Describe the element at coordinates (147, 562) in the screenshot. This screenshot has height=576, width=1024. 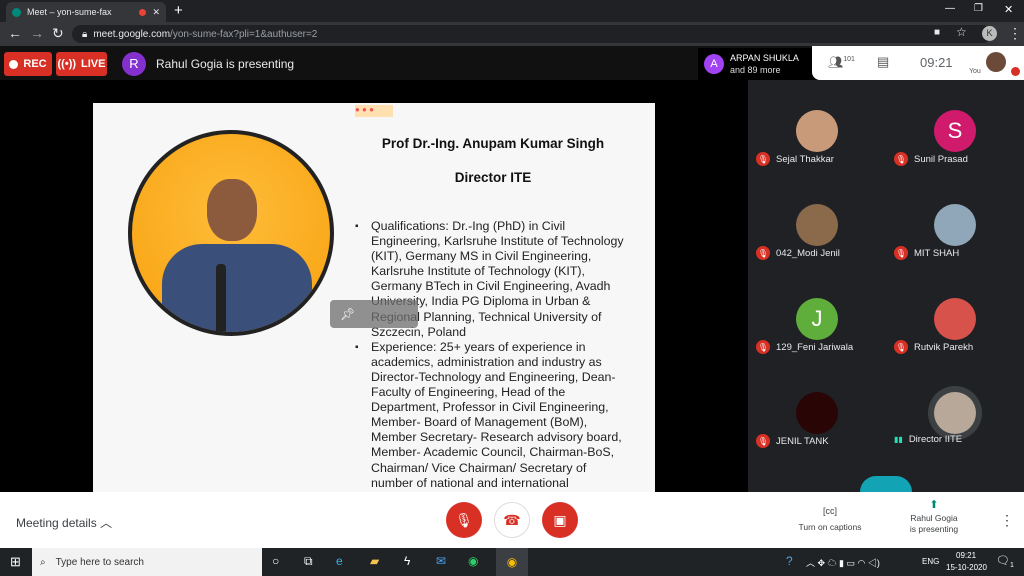
I see `taskbar-search: ⌕ Type here to search` at that location.